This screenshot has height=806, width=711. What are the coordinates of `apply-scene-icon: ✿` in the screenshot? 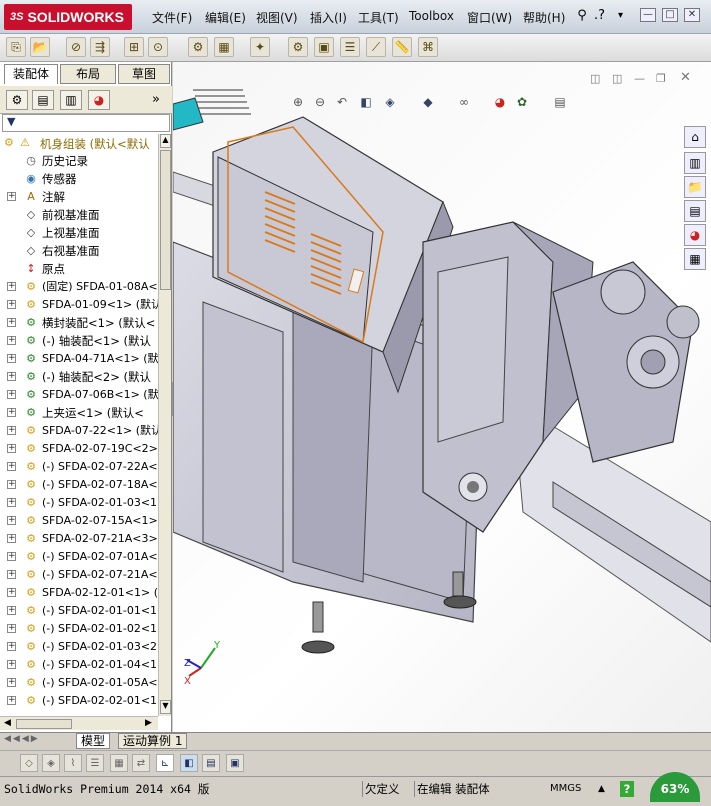 It's located at (522, 102).